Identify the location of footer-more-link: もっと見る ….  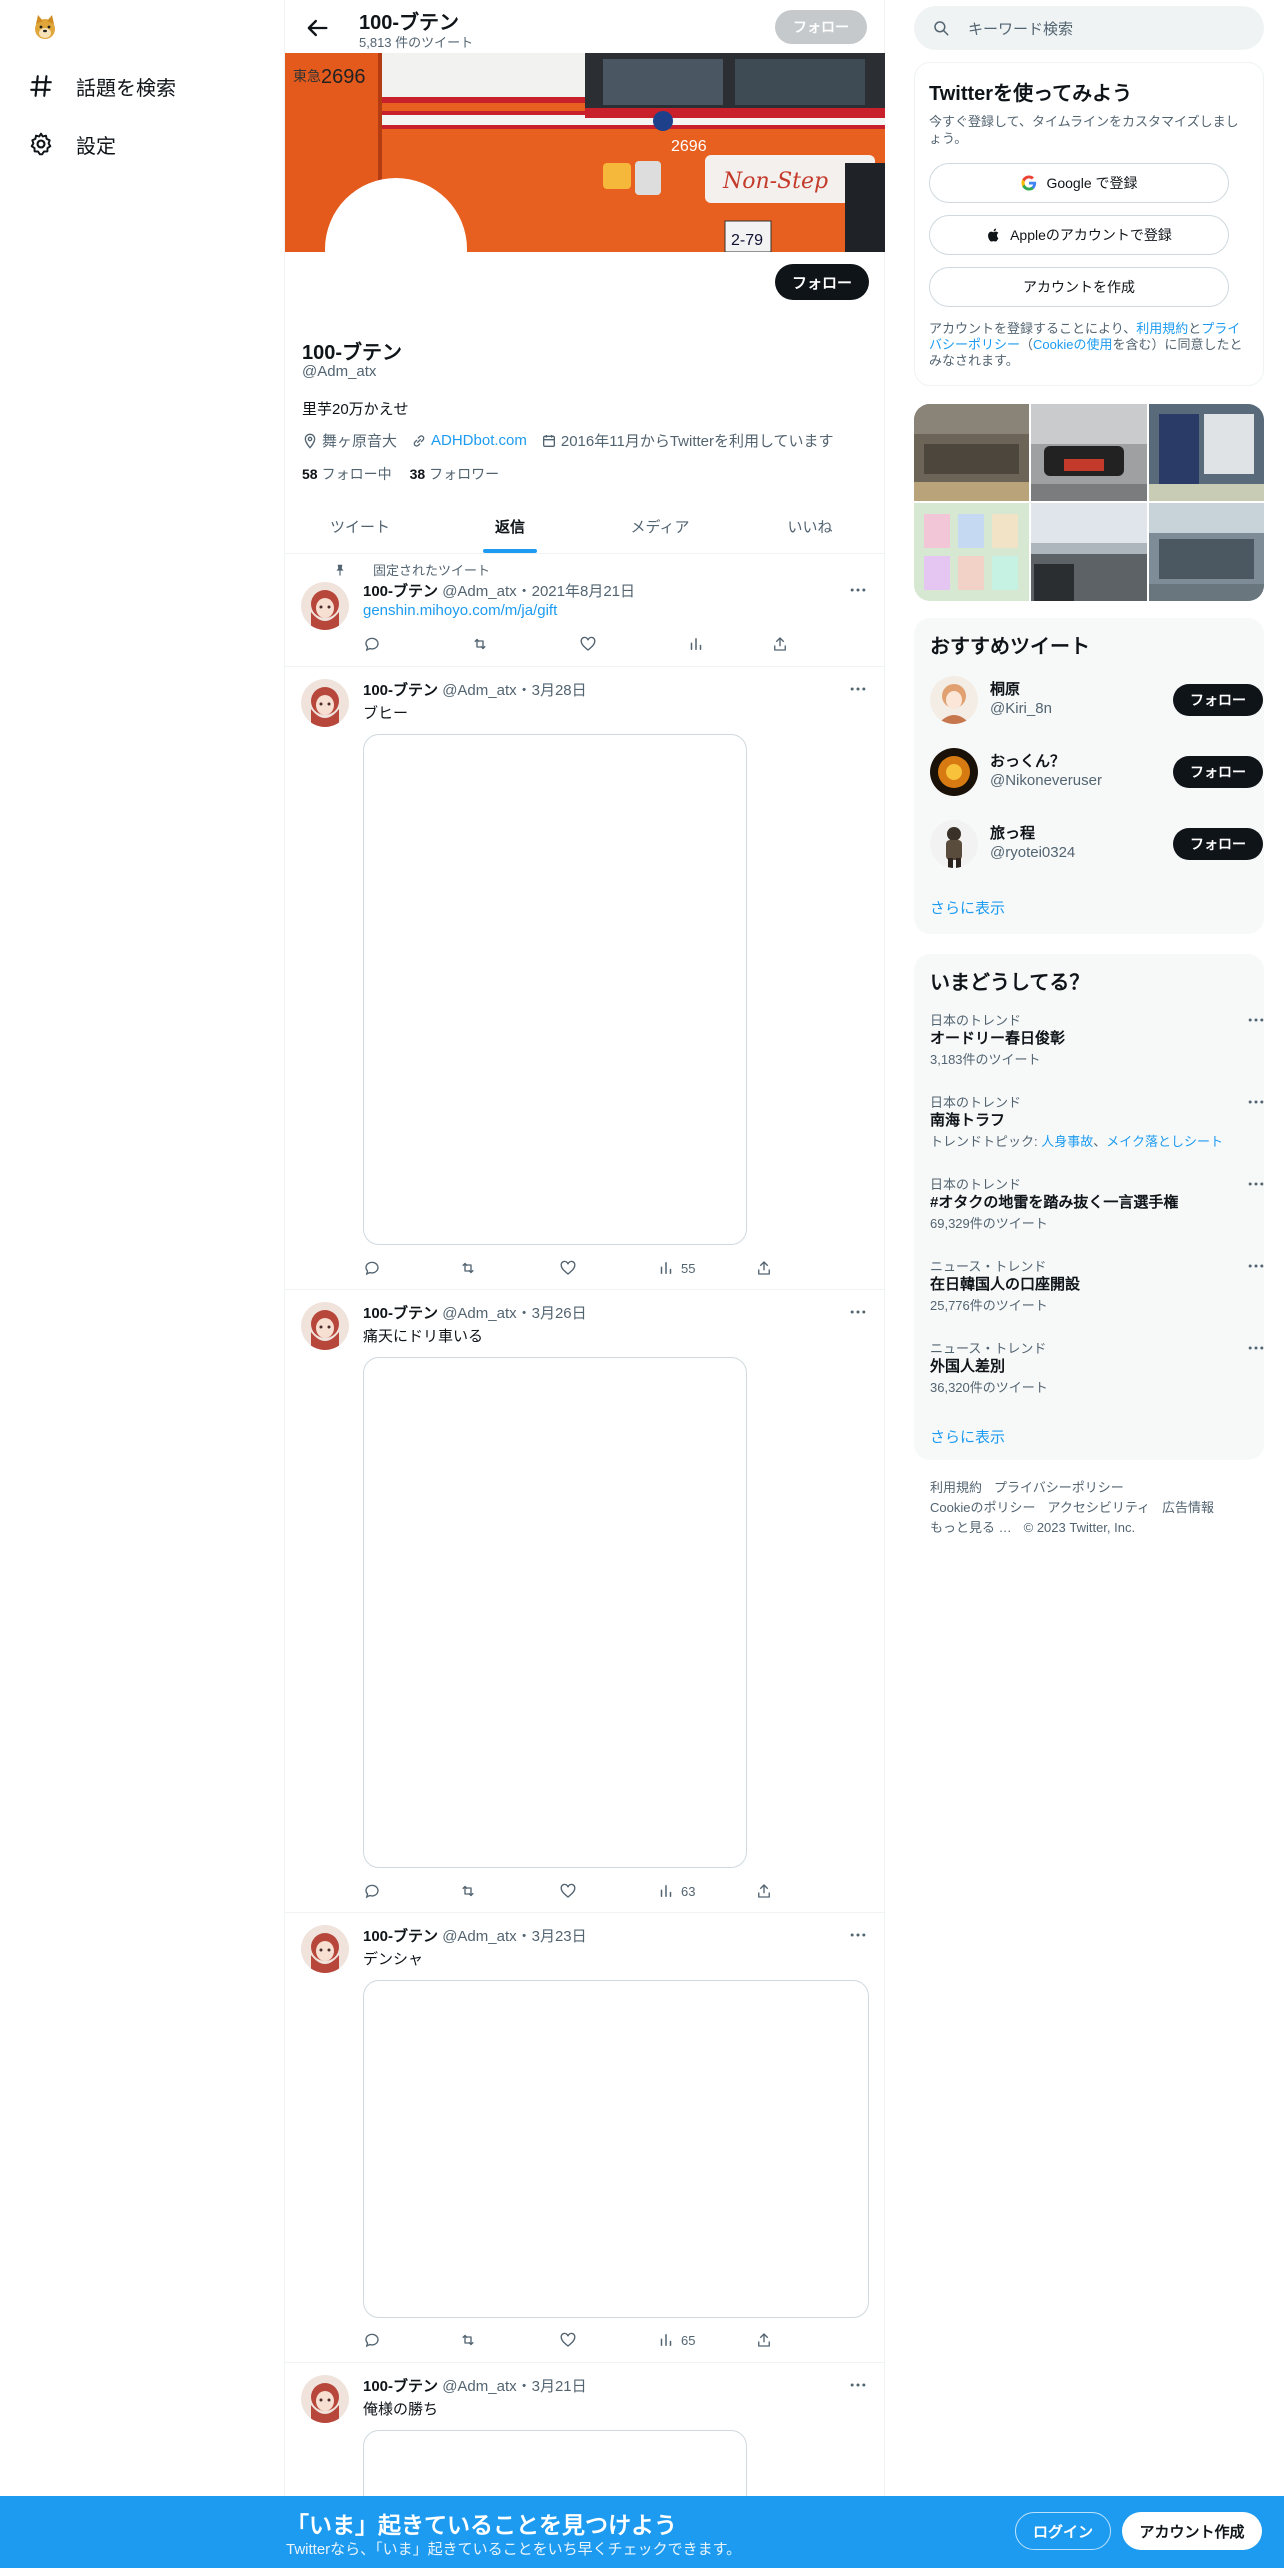
(971, 1527).